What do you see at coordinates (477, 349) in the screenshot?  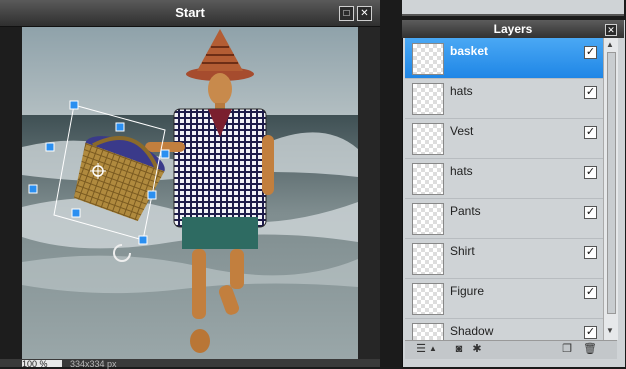 I see `effects-icon: ✱` at bounding box center [477, 349].